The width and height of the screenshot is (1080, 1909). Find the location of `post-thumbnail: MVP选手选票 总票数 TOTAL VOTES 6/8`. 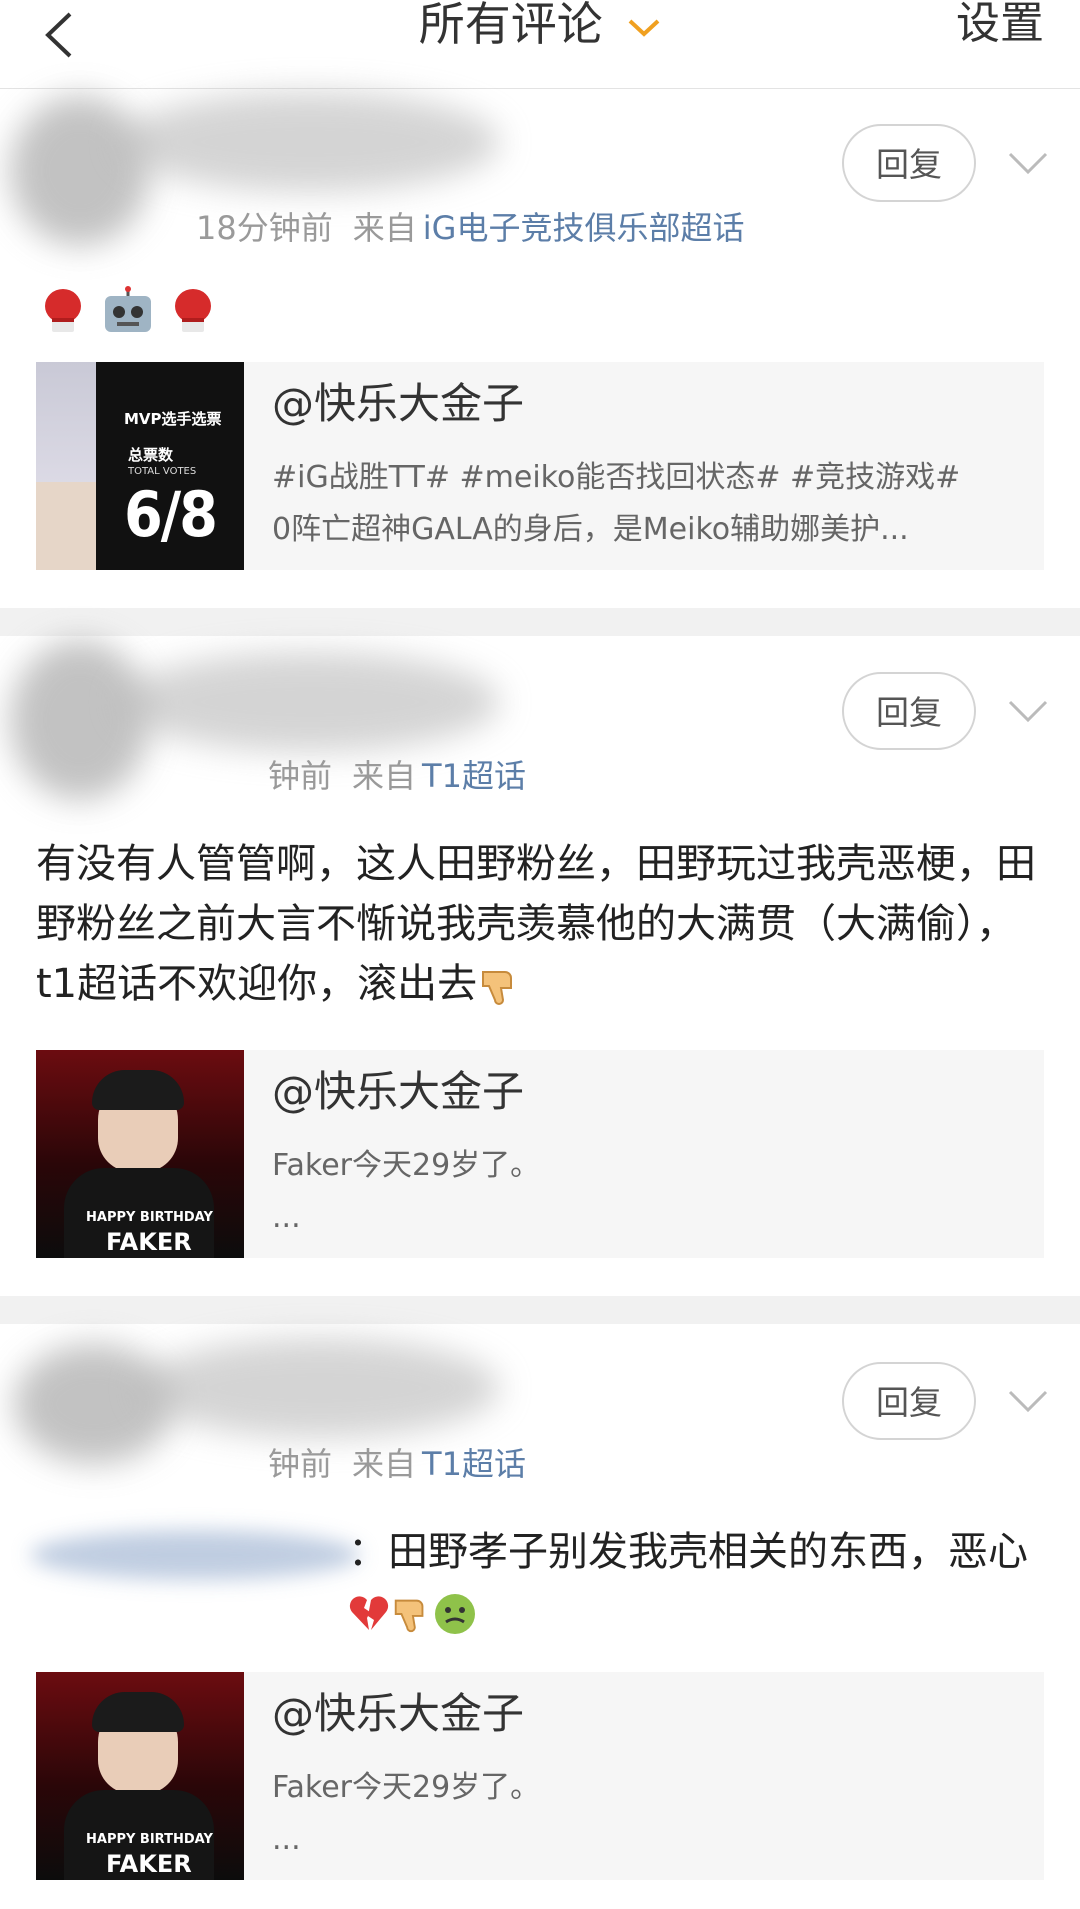

post-thumbnail: MVP选手选票 总票数 TOTAL VOTES 6/8 is located at coordinates (140, 466).